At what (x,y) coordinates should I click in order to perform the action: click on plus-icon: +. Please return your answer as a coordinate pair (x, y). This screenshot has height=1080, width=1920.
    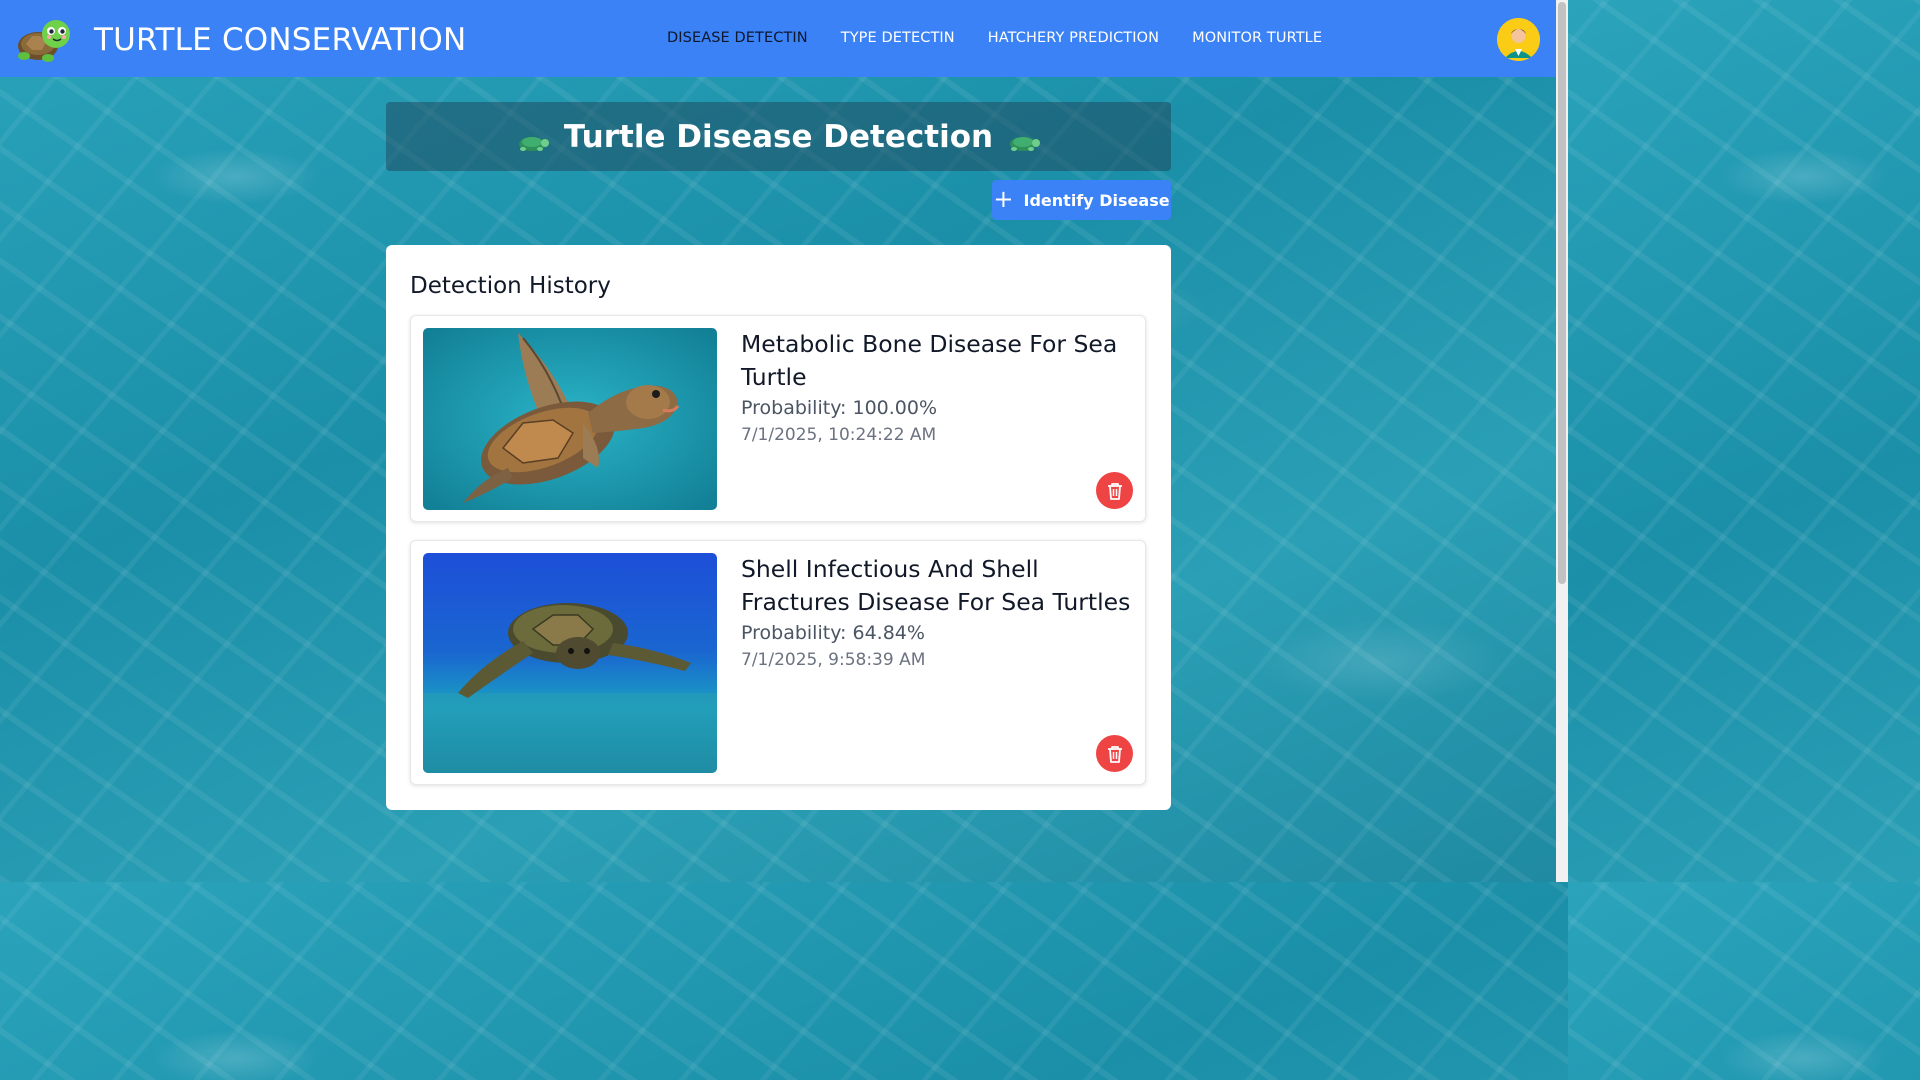
    Looking at the image, I should click on (1003, 198).